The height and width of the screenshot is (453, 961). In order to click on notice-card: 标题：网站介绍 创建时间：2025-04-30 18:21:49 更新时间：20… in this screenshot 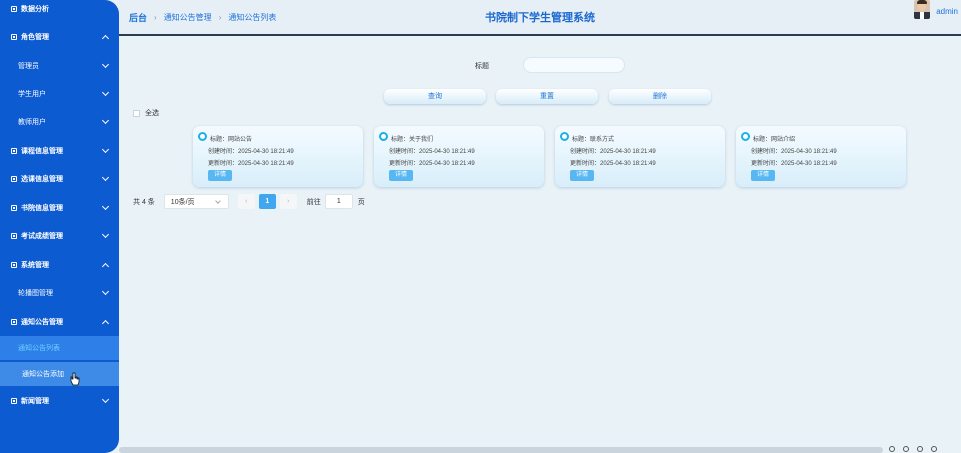, I will do `click(821, 156)`.